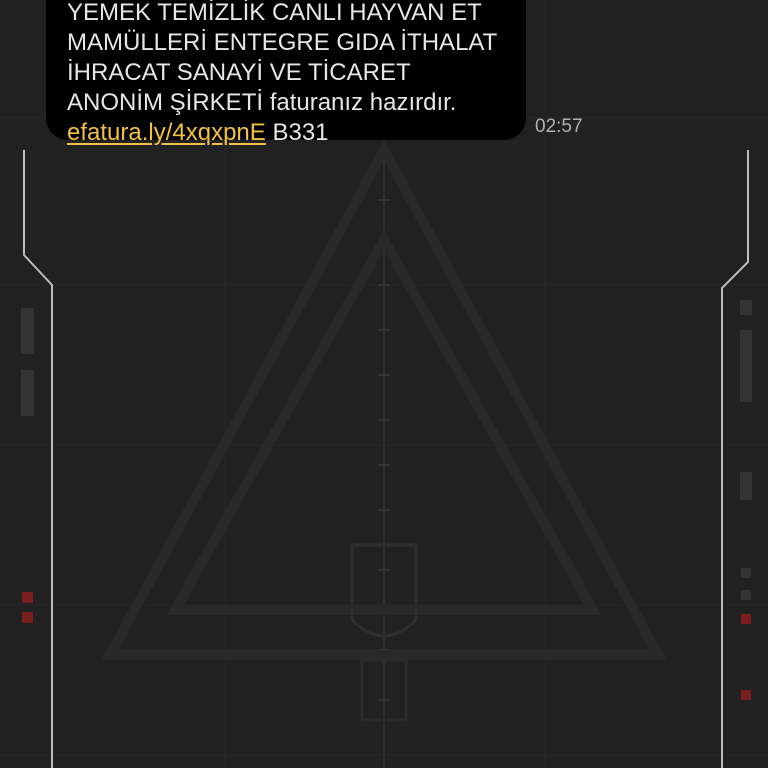  Describe the element at coordinates (239, 72) in the screenshot. I see `message-text-line: İHRACAT SANAYİ VE TİCARET` at that location.